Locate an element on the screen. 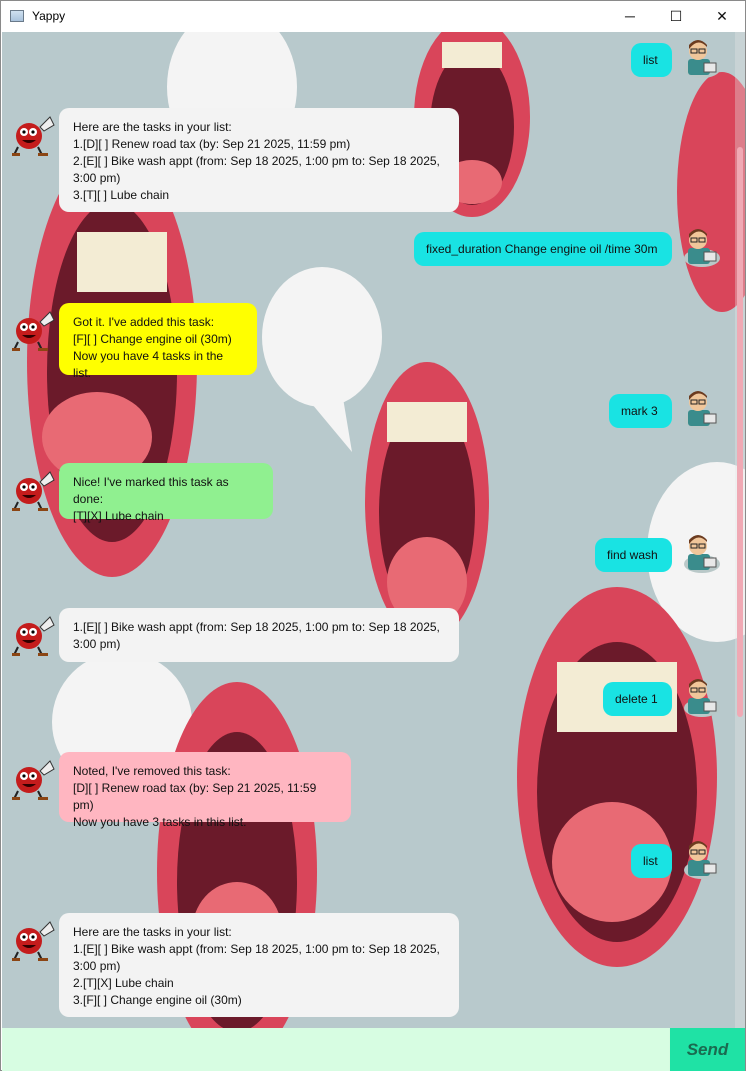  user-message-row: mark 3 is located at coordinates (368, 411).